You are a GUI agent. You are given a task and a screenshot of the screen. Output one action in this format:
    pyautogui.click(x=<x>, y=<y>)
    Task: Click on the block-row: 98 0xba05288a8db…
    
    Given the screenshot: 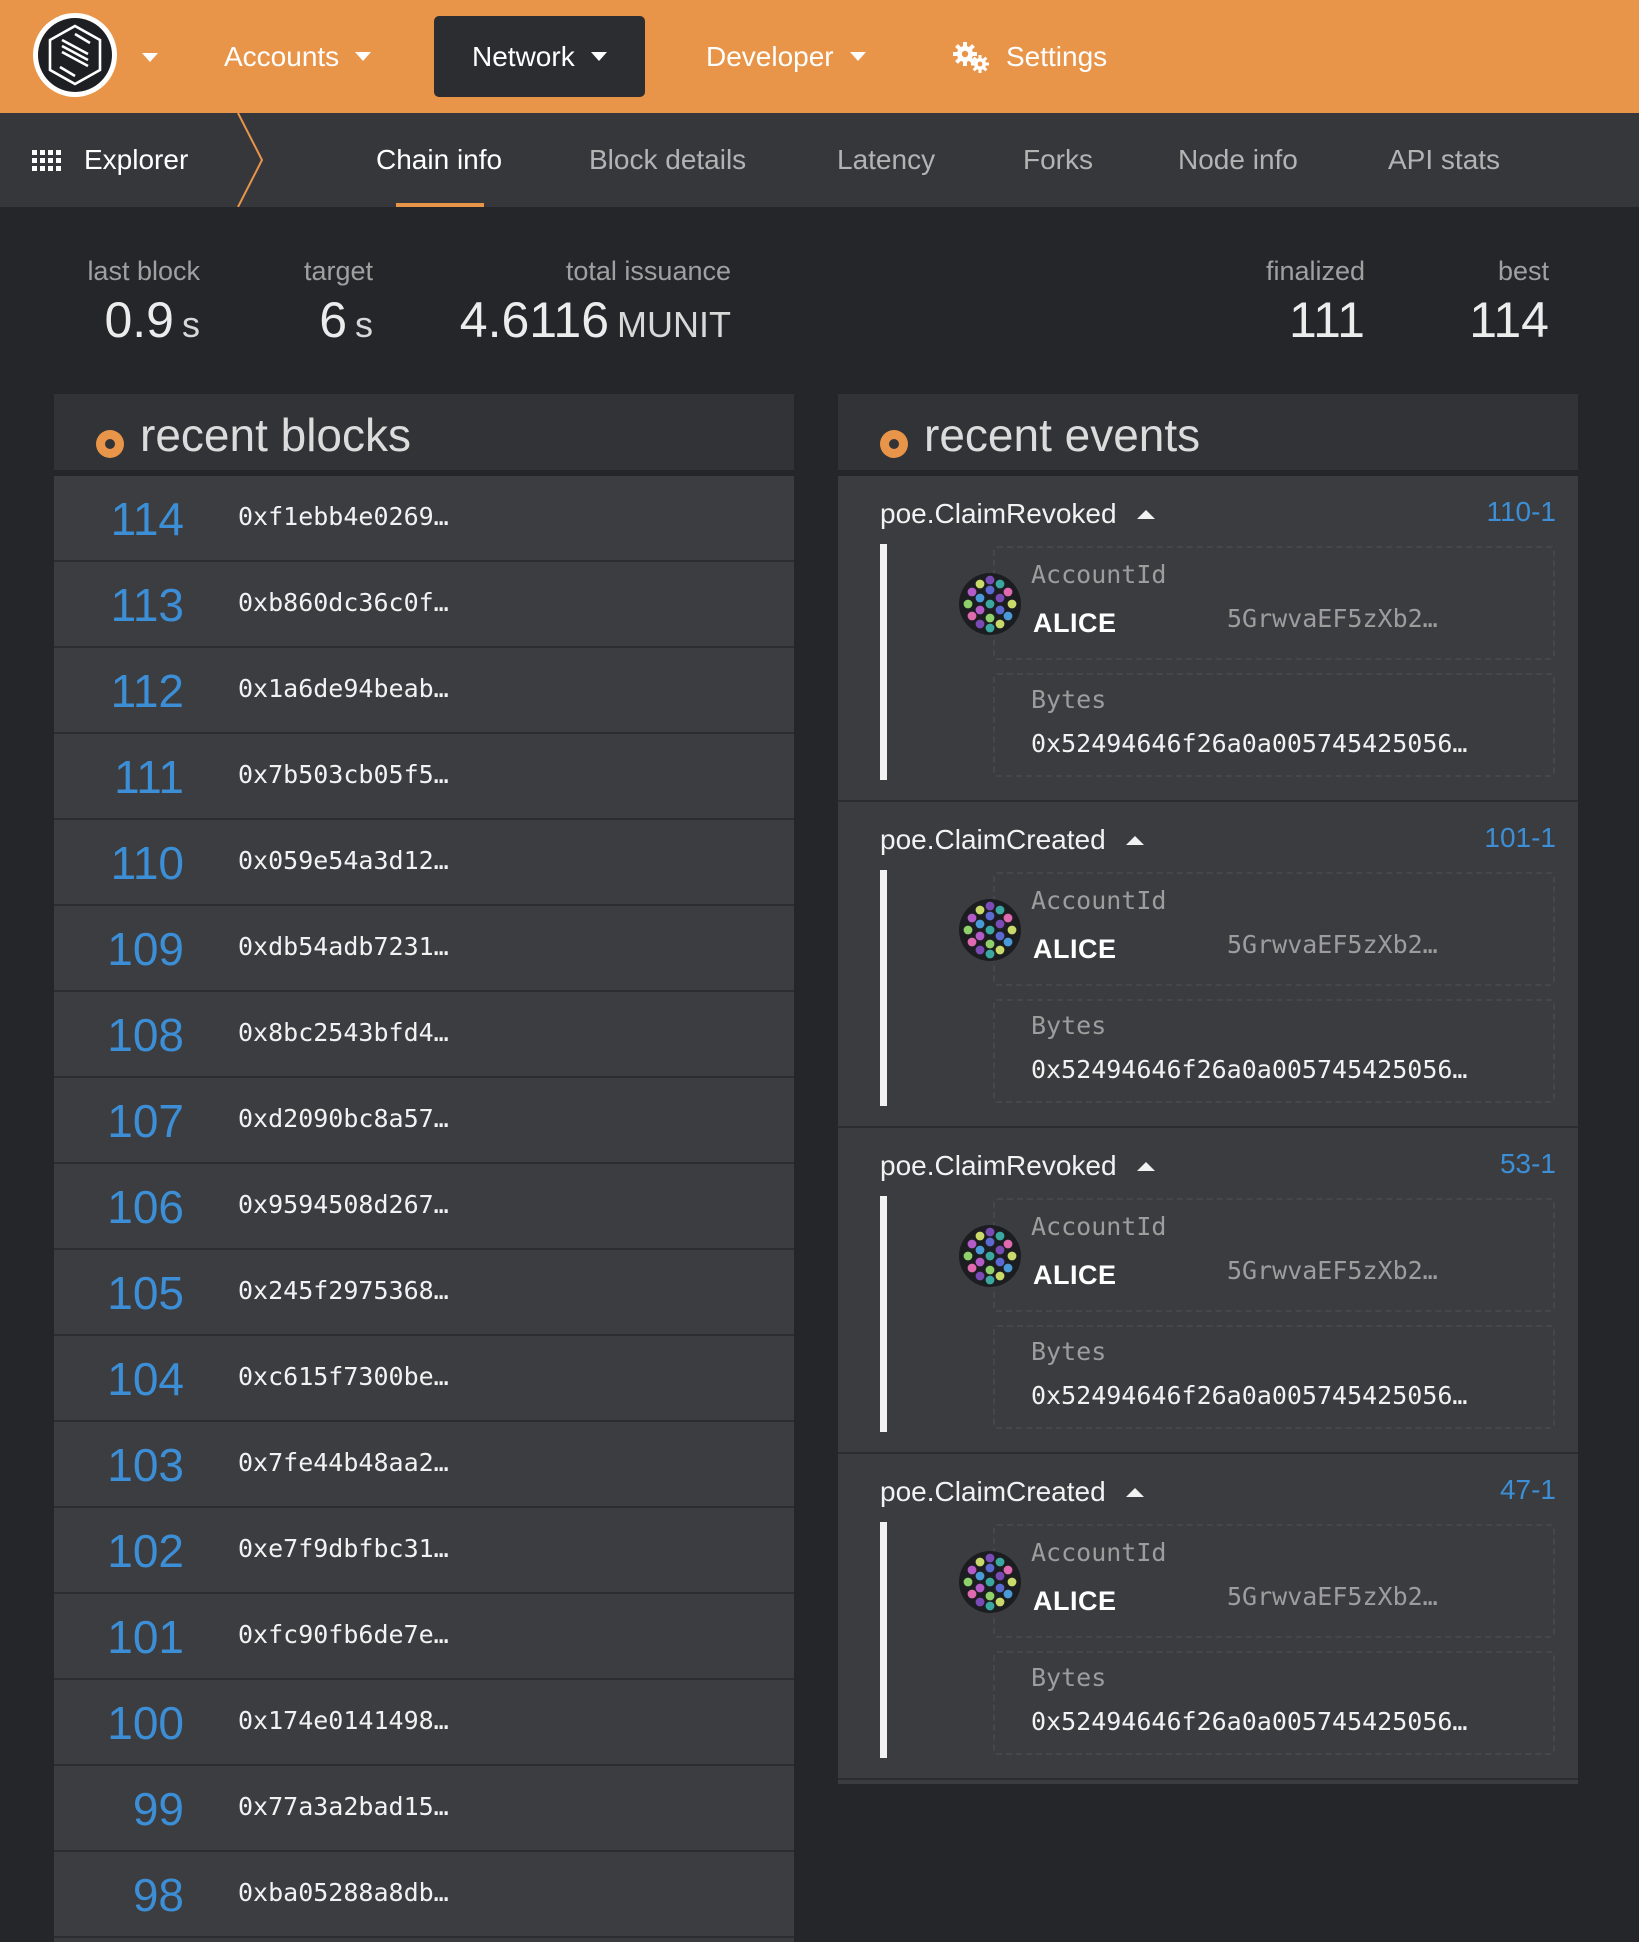 What is the action you would take?
    pyautogui.click(x=424, y=1895)
    